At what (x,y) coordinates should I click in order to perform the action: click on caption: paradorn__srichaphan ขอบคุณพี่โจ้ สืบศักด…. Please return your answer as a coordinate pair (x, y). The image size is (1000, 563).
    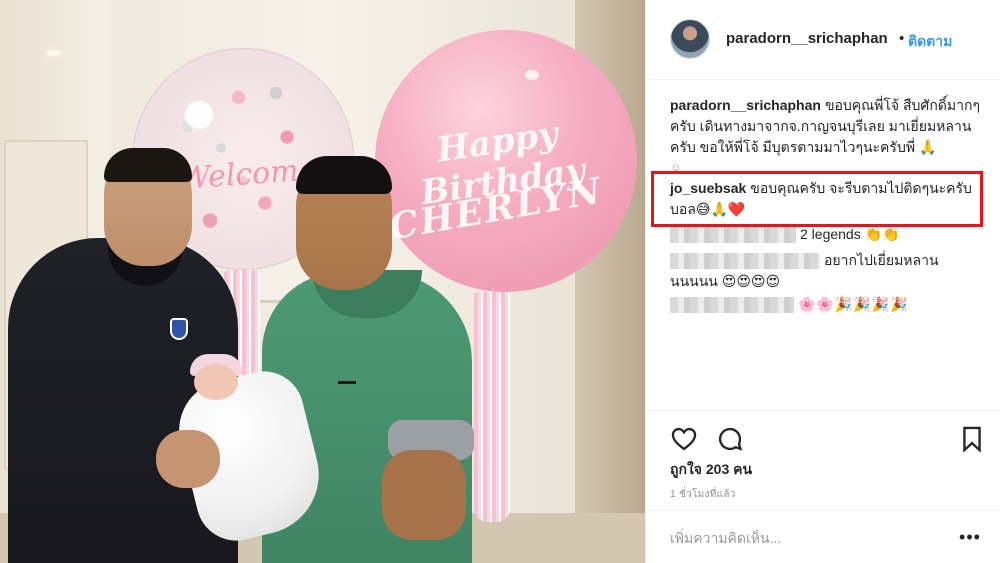
    Looking at the image, I should click on (829, 135).